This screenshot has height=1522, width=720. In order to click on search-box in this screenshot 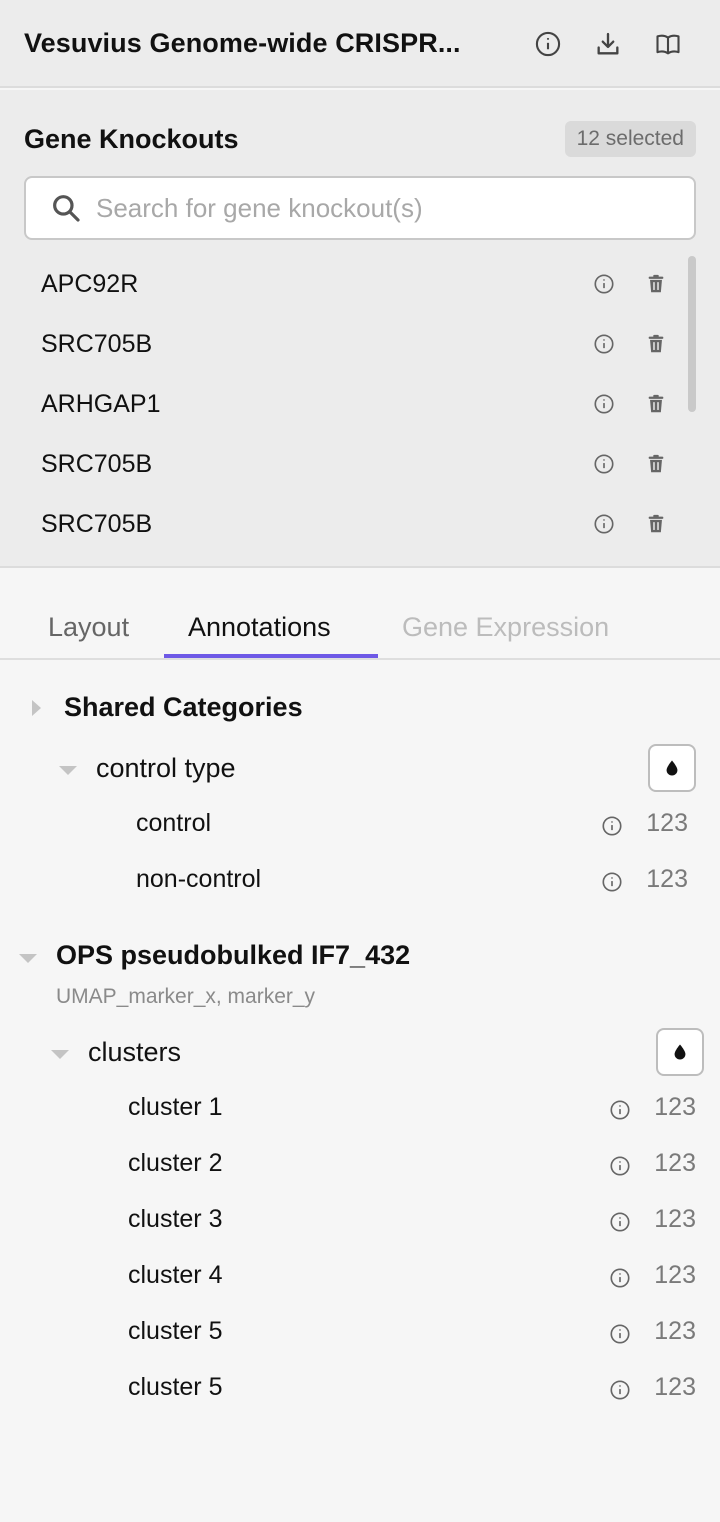, I will do `click(360, 208)`.